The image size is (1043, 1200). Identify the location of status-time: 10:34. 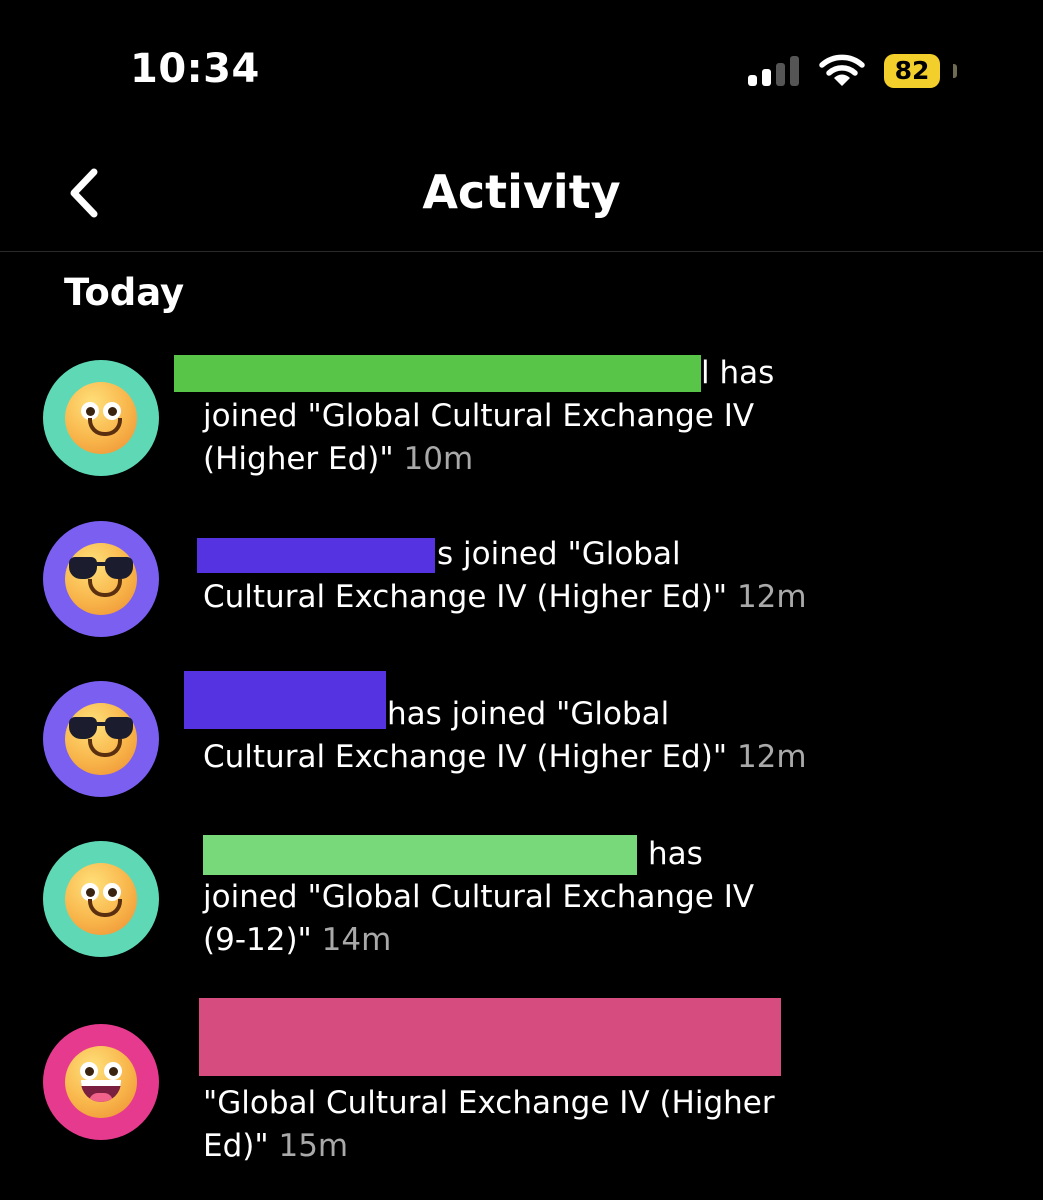
(195, 69).